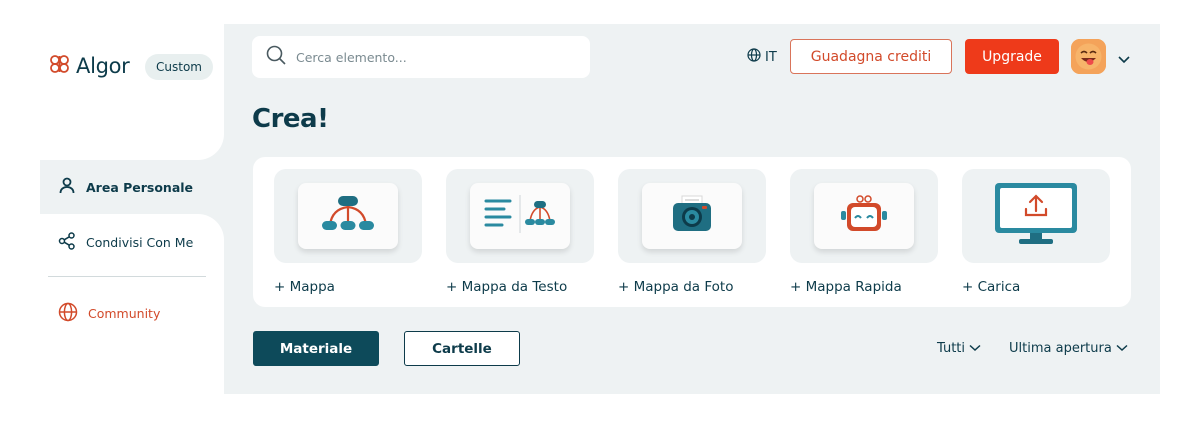  I want to click on user-icon, so click(67, 187).